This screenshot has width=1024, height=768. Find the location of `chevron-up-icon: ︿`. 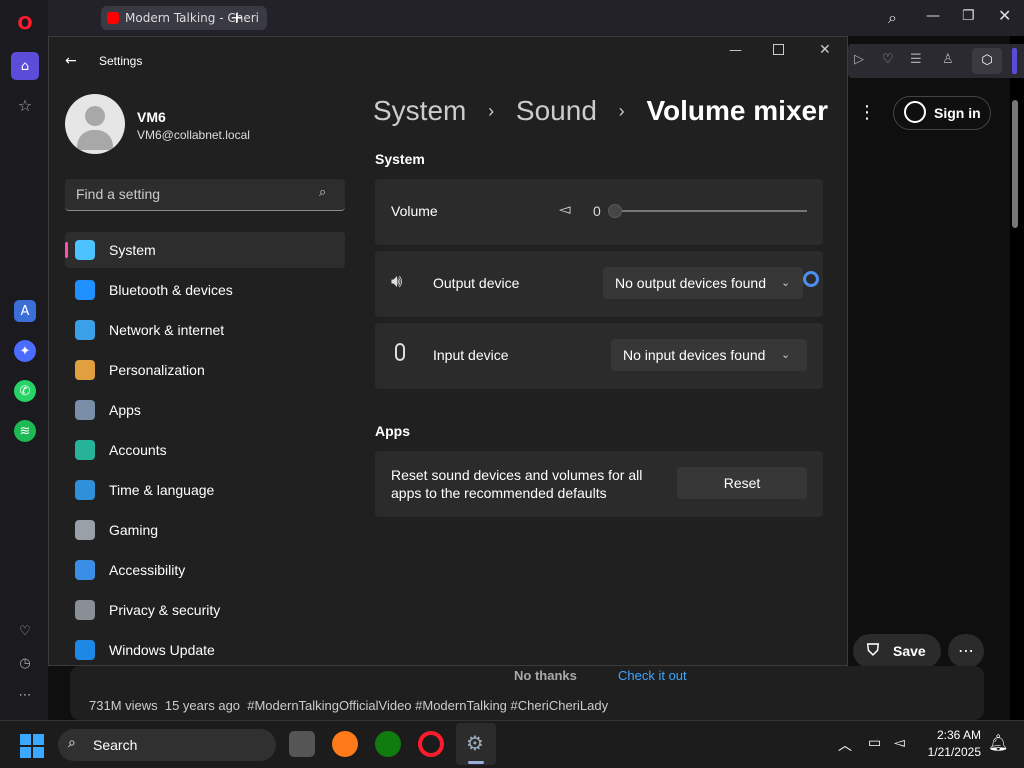

chevron-up-icon: ︿ is located at coordinates (845, 745).